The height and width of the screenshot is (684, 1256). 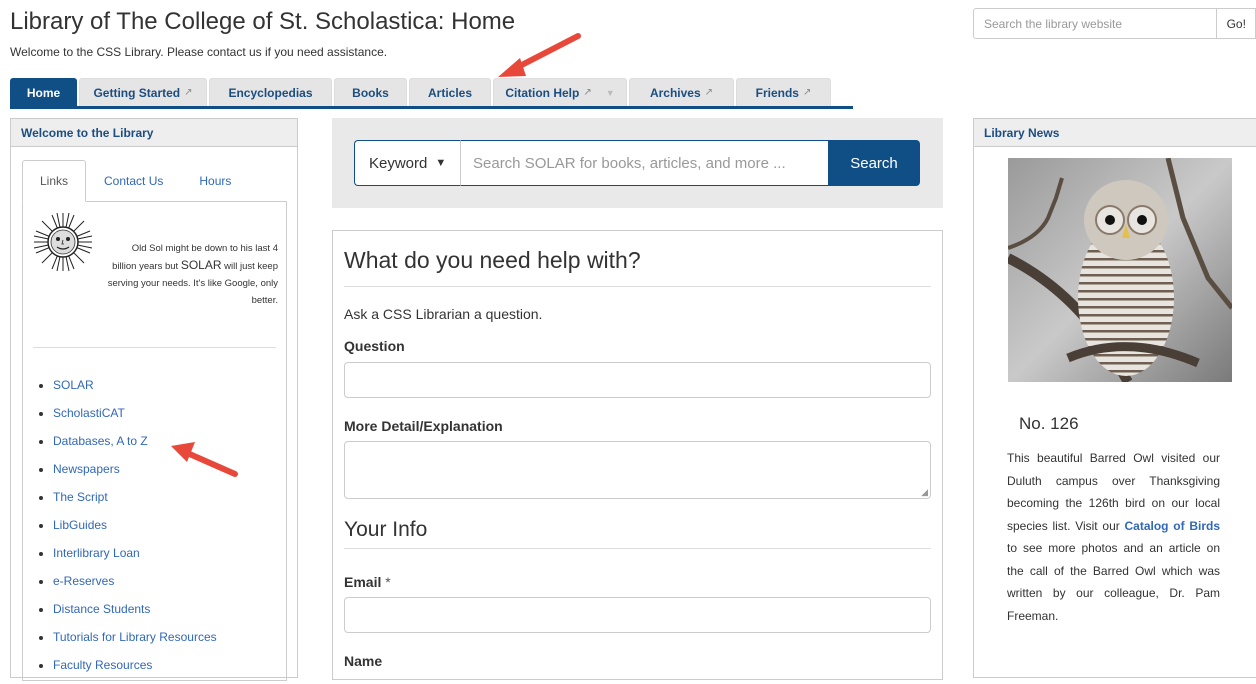 What do you see at coordinates (637, 380) in the screenshot?
I see `question-input` at bounding box center [637, 380].